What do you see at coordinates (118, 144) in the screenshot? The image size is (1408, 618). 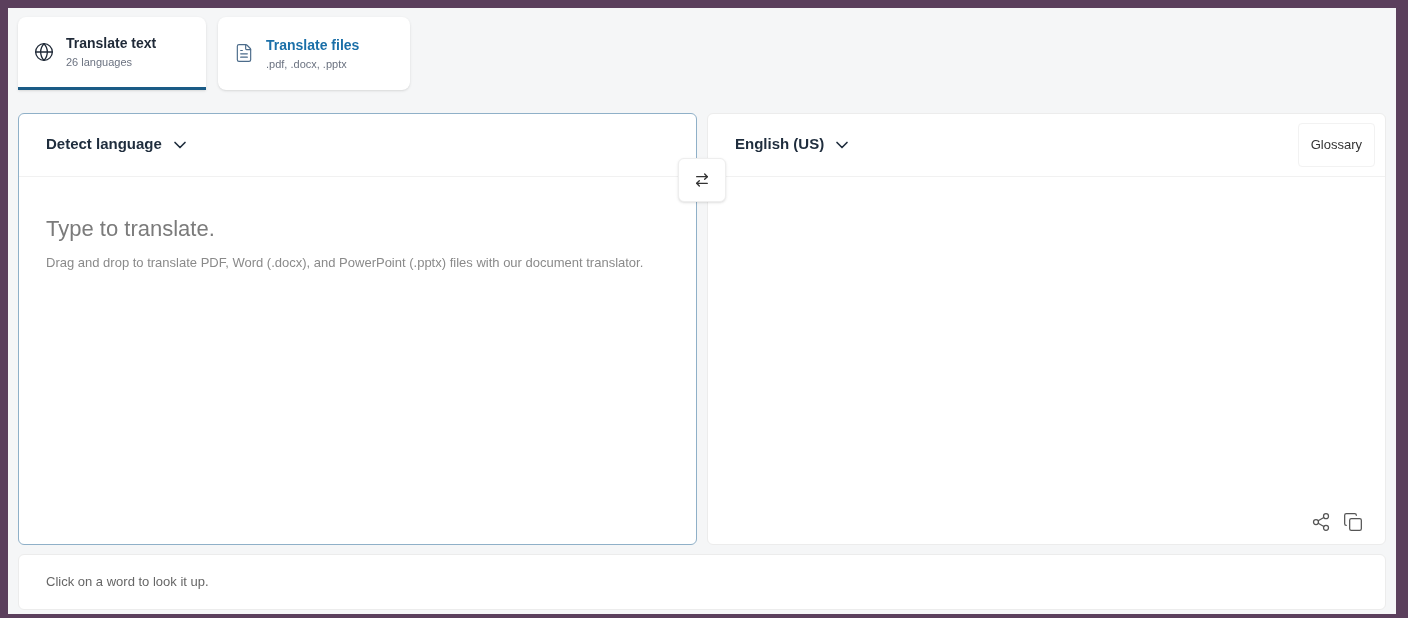 I see `source-language-dropdown: Detect language` at bounding box center [118, 144].